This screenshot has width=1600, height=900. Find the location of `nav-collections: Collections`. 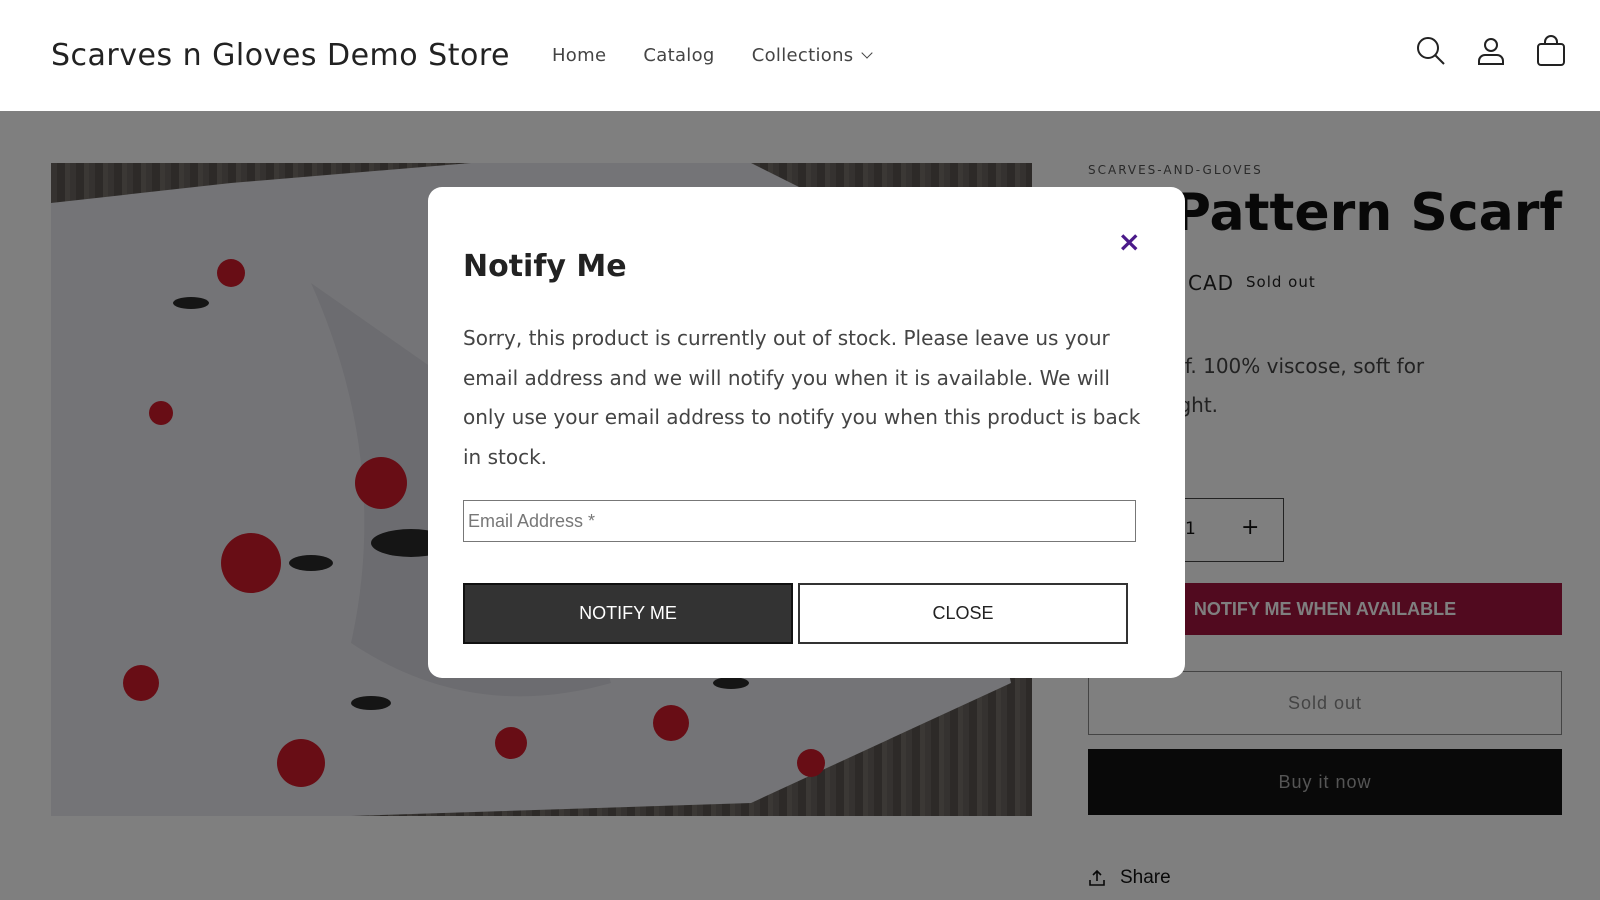

nav-collections: Collections is located at coordinates (812, 55).